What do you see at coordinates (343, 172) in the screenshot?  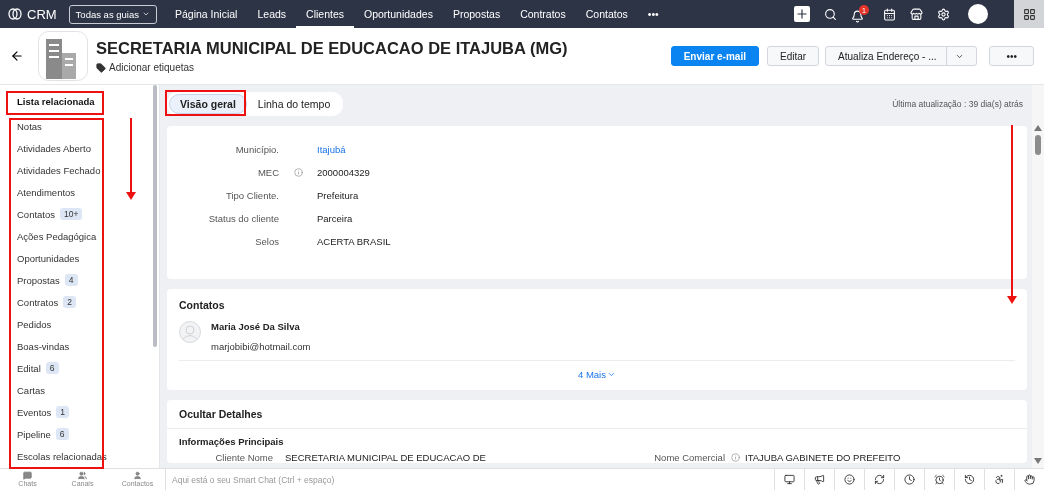 I see `field-value: 2000004329` at bounding box center [343, 172].